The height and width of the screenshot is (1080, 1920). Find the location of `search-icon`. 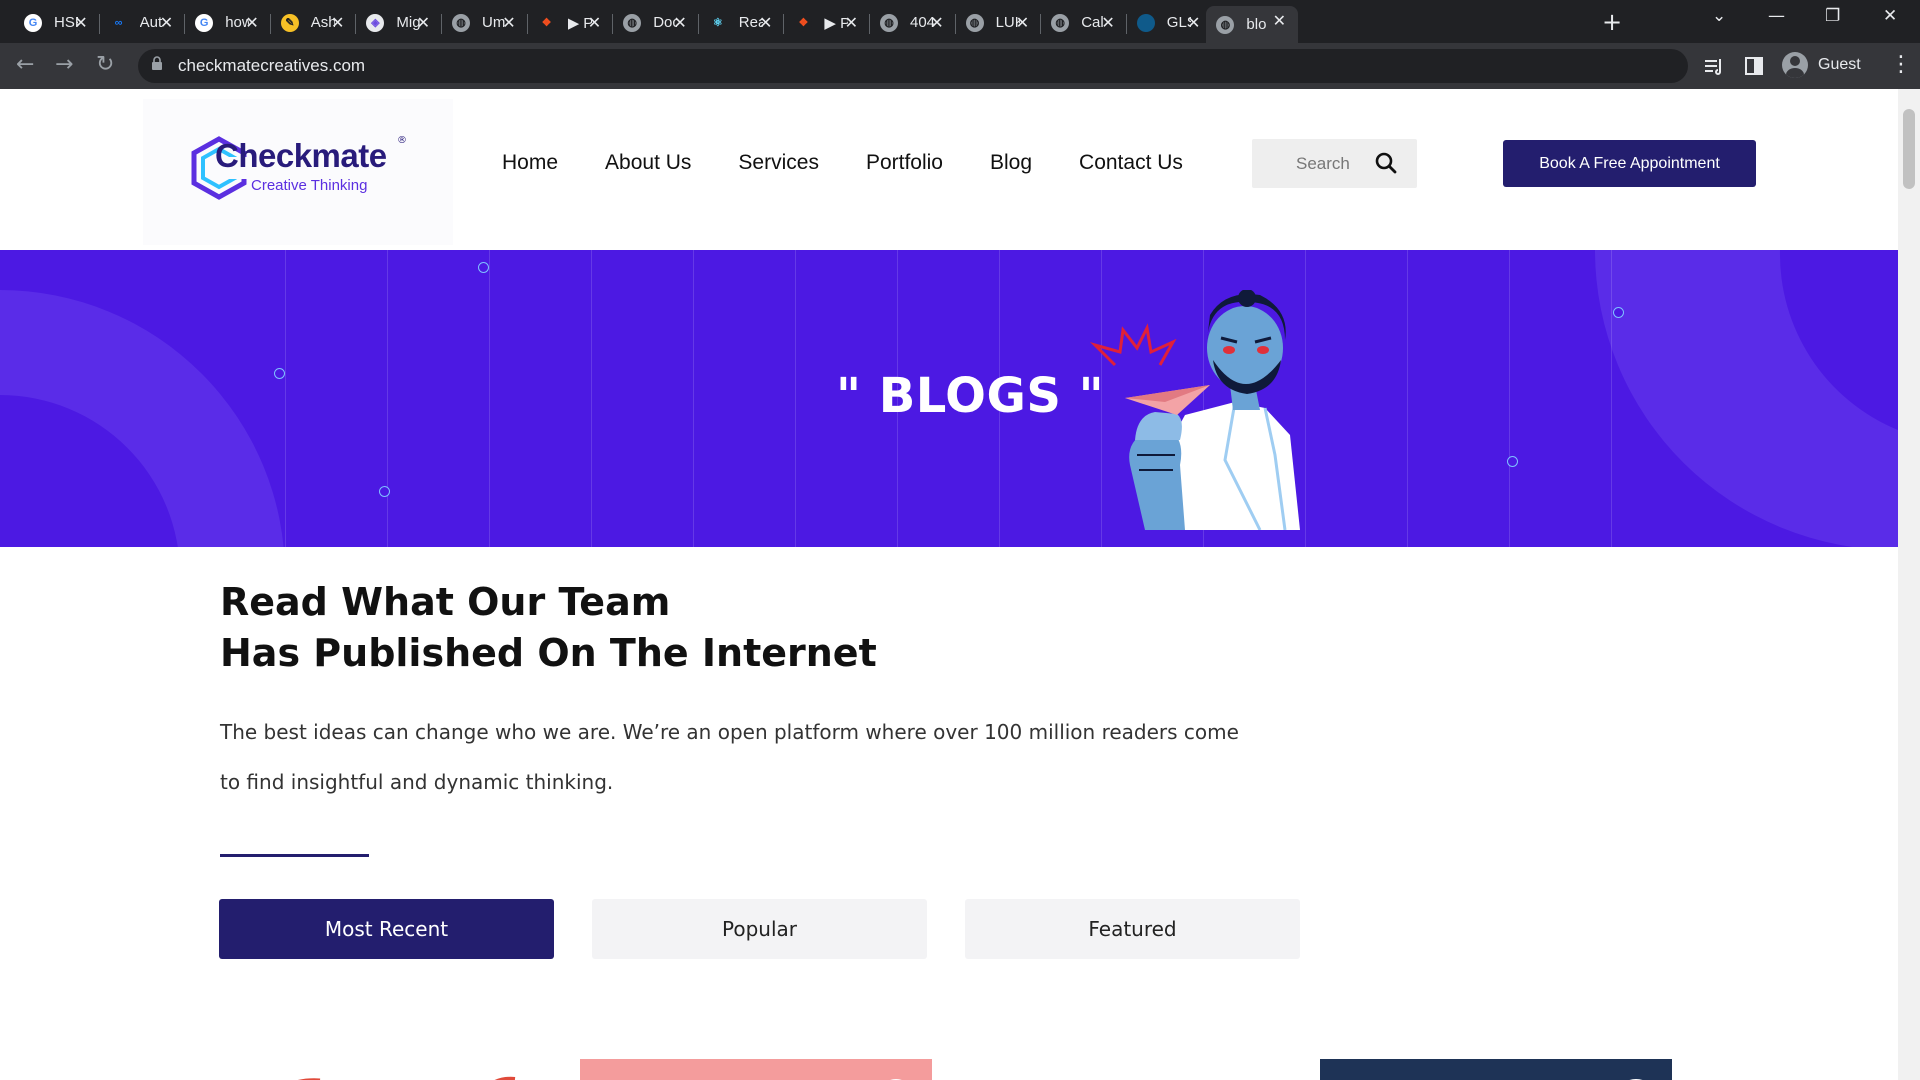

search-icon is located at coordinates (1386, 163).